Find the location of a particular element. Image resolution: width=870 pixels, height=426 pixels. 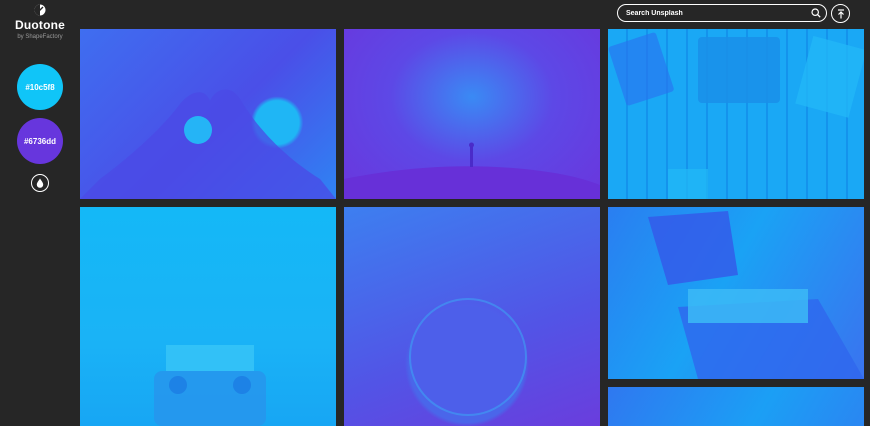

photo-milky-way is located at coordinates (472, 114).